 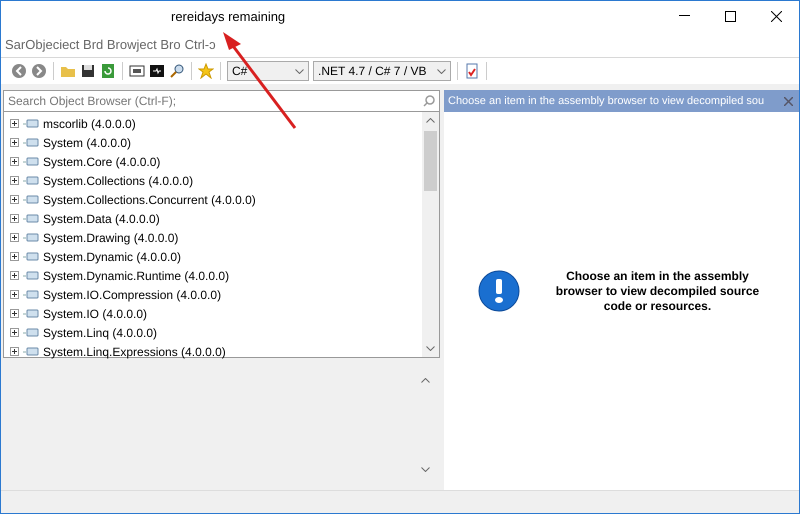 What do you see at coordinates (134, 351) in the screenshot?
I see `tree-item: System.Linq.Expressions (4.0.0.0)` at bounding box center [134, 351].